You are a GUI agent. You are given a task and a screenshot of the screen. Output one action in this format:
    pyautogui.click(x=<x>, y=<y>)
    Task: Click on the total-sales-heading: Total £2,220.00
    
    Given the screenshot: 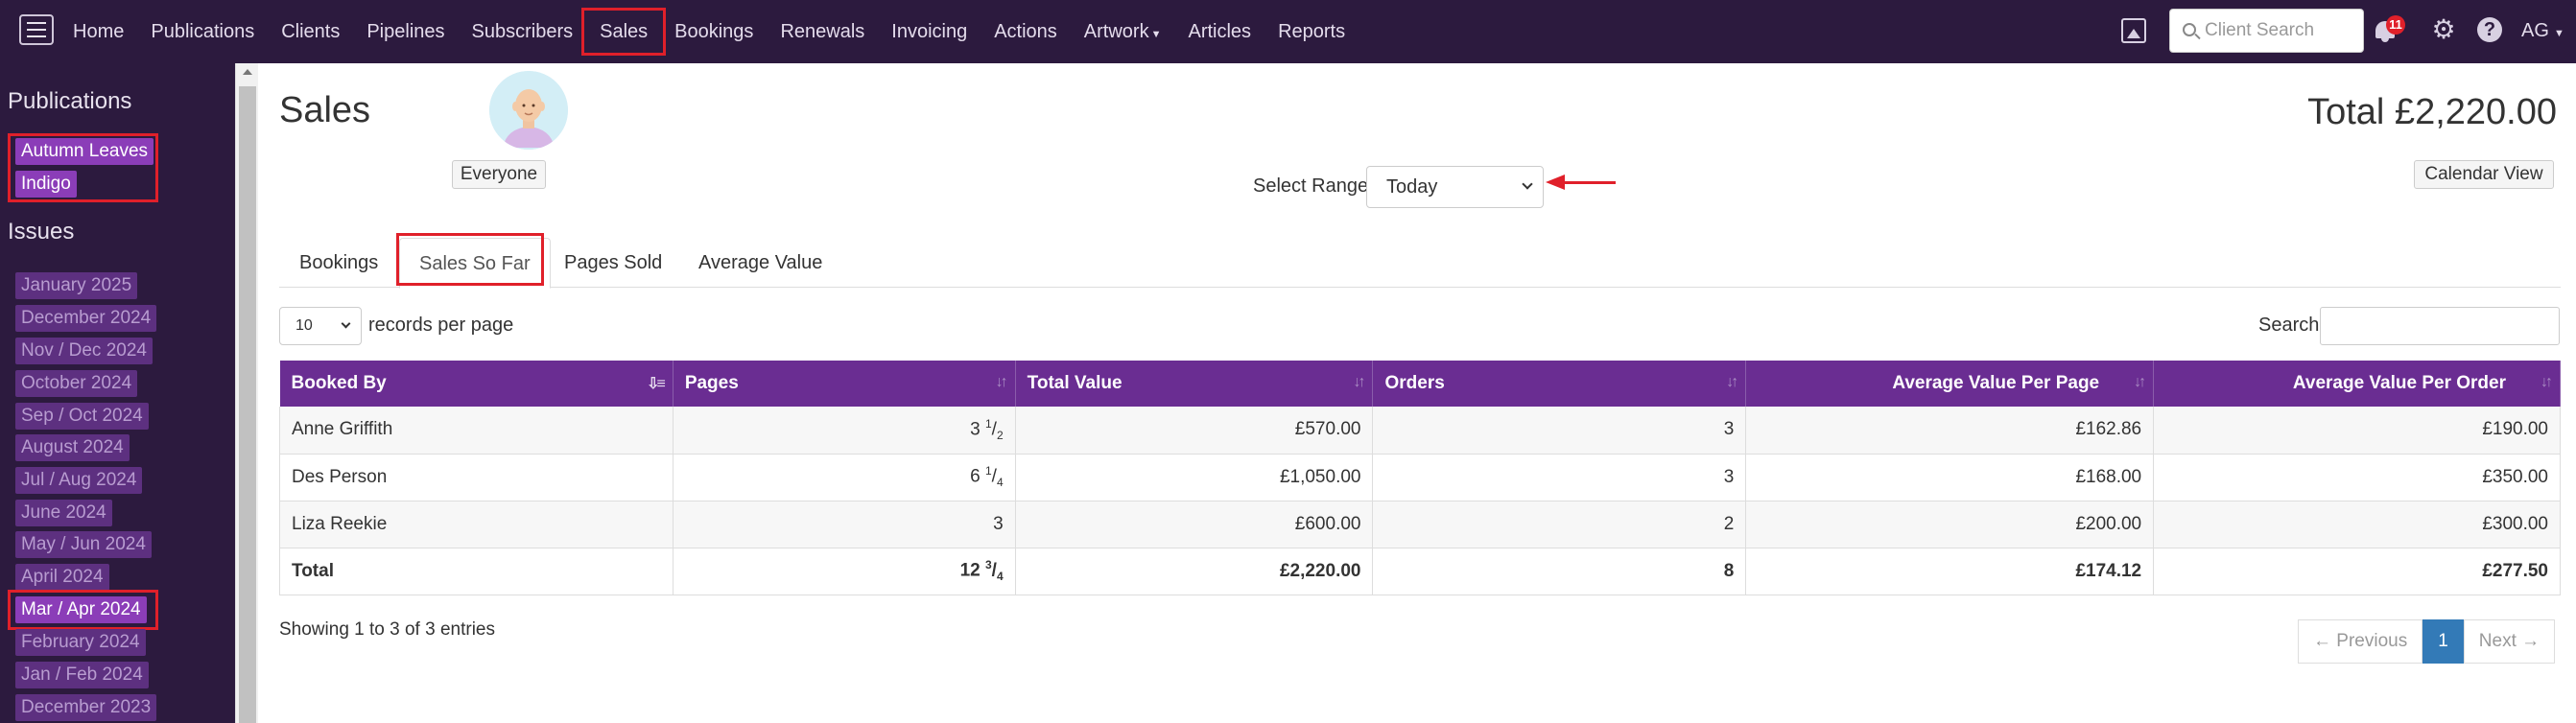 What is the action you would take?
    pyautogui.click(x=2432, y=112)
    